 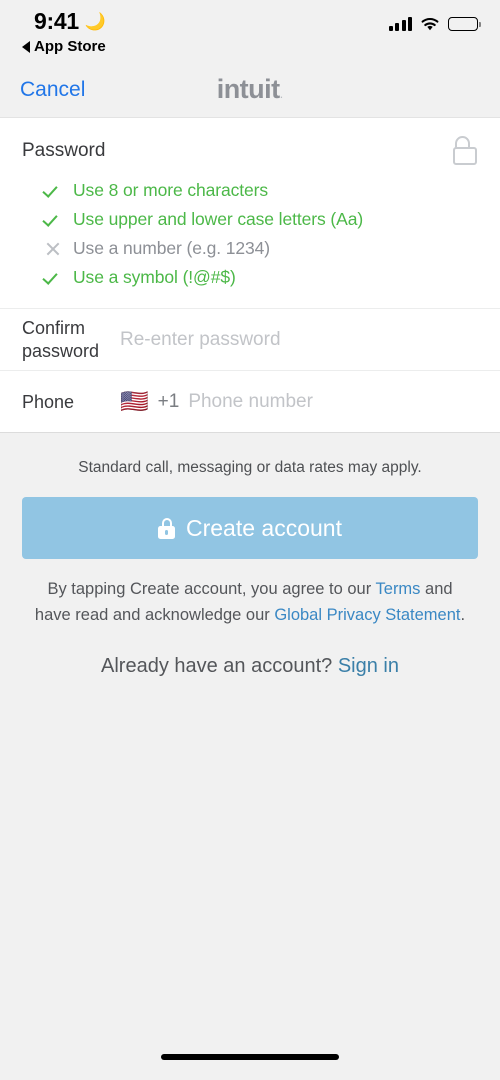 I want to click on status-time: 9:41, so click(x=56, y=21).